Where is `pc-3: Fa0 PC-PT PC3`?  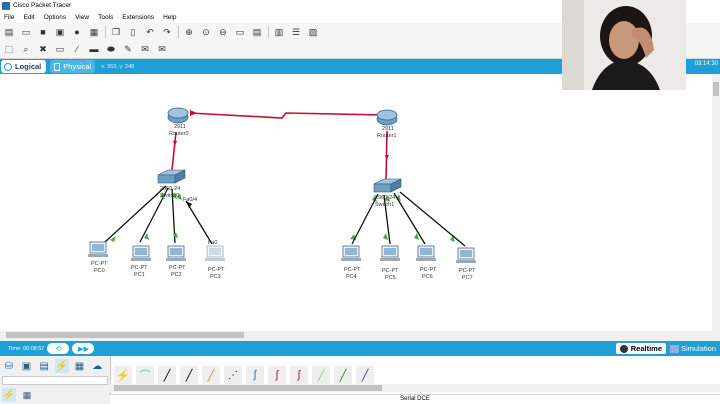
pc-3: Fa0 PC-PT PC3 is located at coordinates (215, 260).